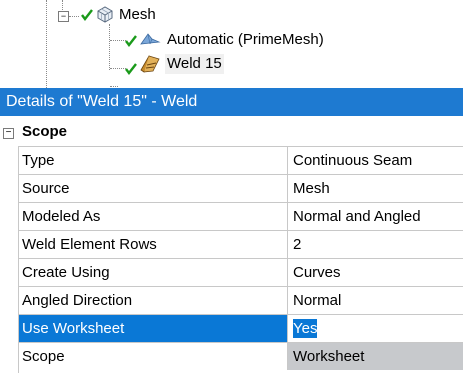 The height and width of the screenshot is (373, 463). I want to click on property-row-modeled-as: Modeled As Normal and Angled, so click(240, 216).